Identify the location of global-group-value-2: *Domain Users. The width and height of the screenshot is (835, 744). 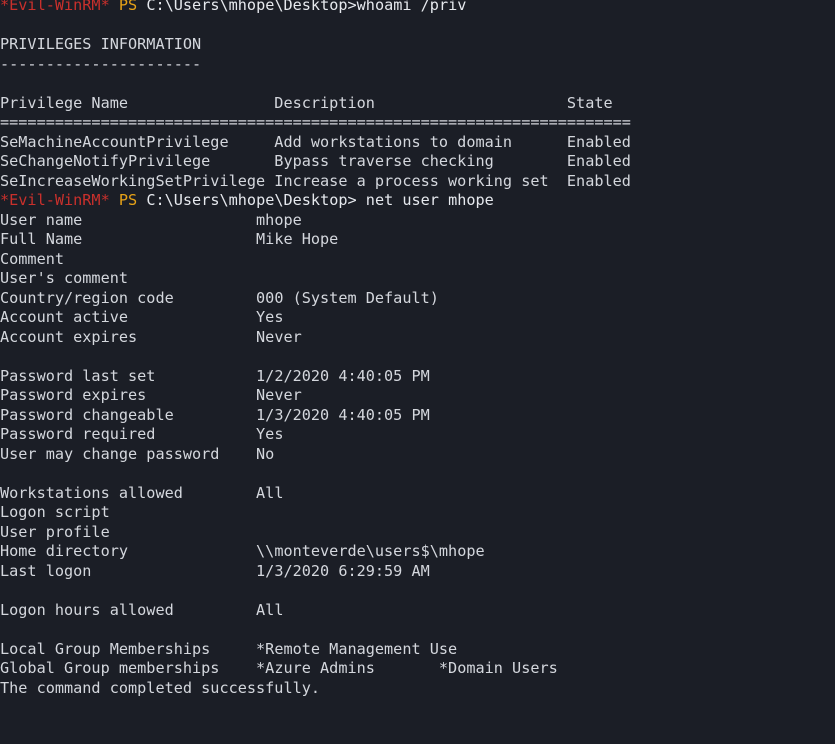
(498, 668).